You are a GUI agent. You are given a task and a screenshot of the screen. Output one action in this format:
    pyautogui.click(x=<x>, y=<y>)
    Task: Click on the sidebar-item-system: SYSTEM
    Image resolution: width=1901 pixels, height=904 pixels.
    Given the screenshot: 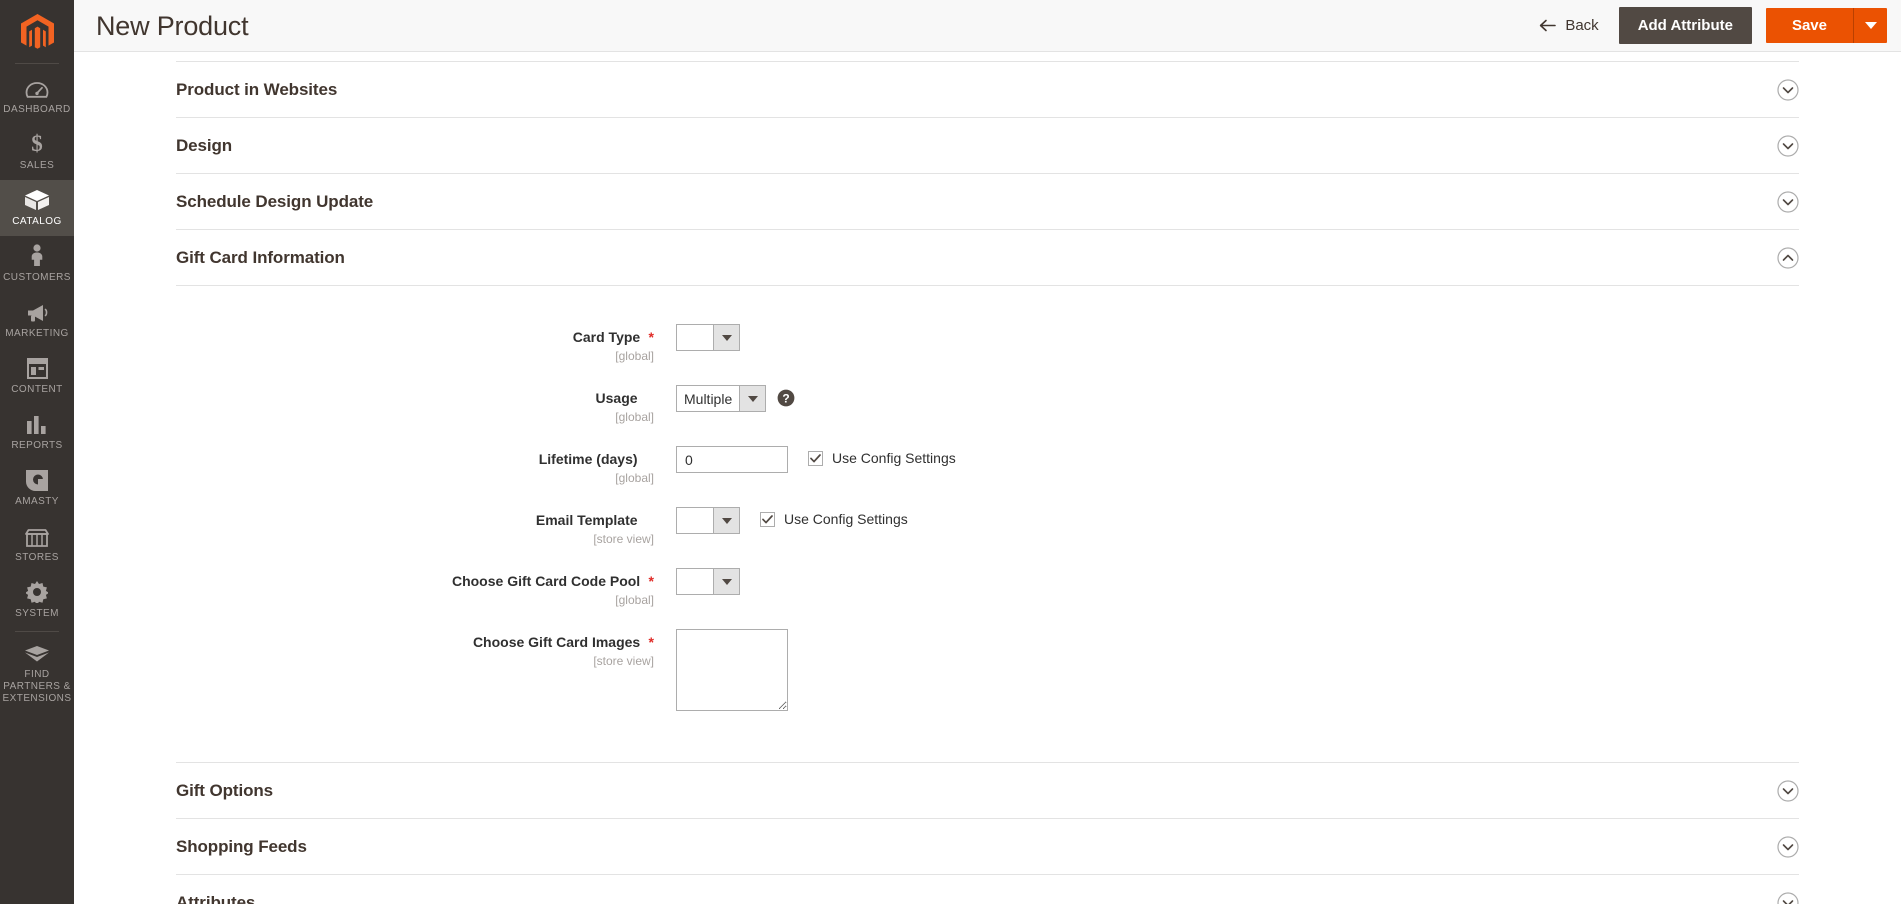 What is the action you would take?
    pyautogui.click(x=37, y=600)
    